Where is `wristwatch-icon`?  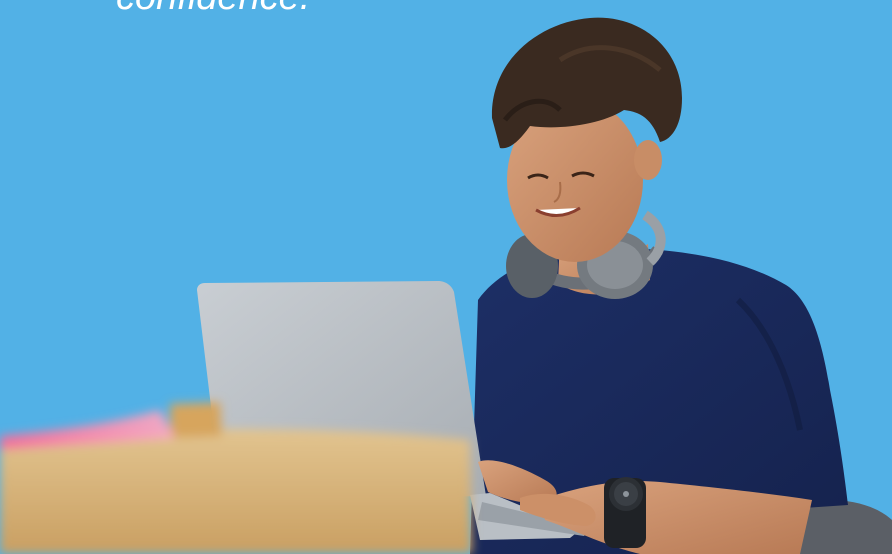 wristwatch-icon is located at coordinates (625, 512).